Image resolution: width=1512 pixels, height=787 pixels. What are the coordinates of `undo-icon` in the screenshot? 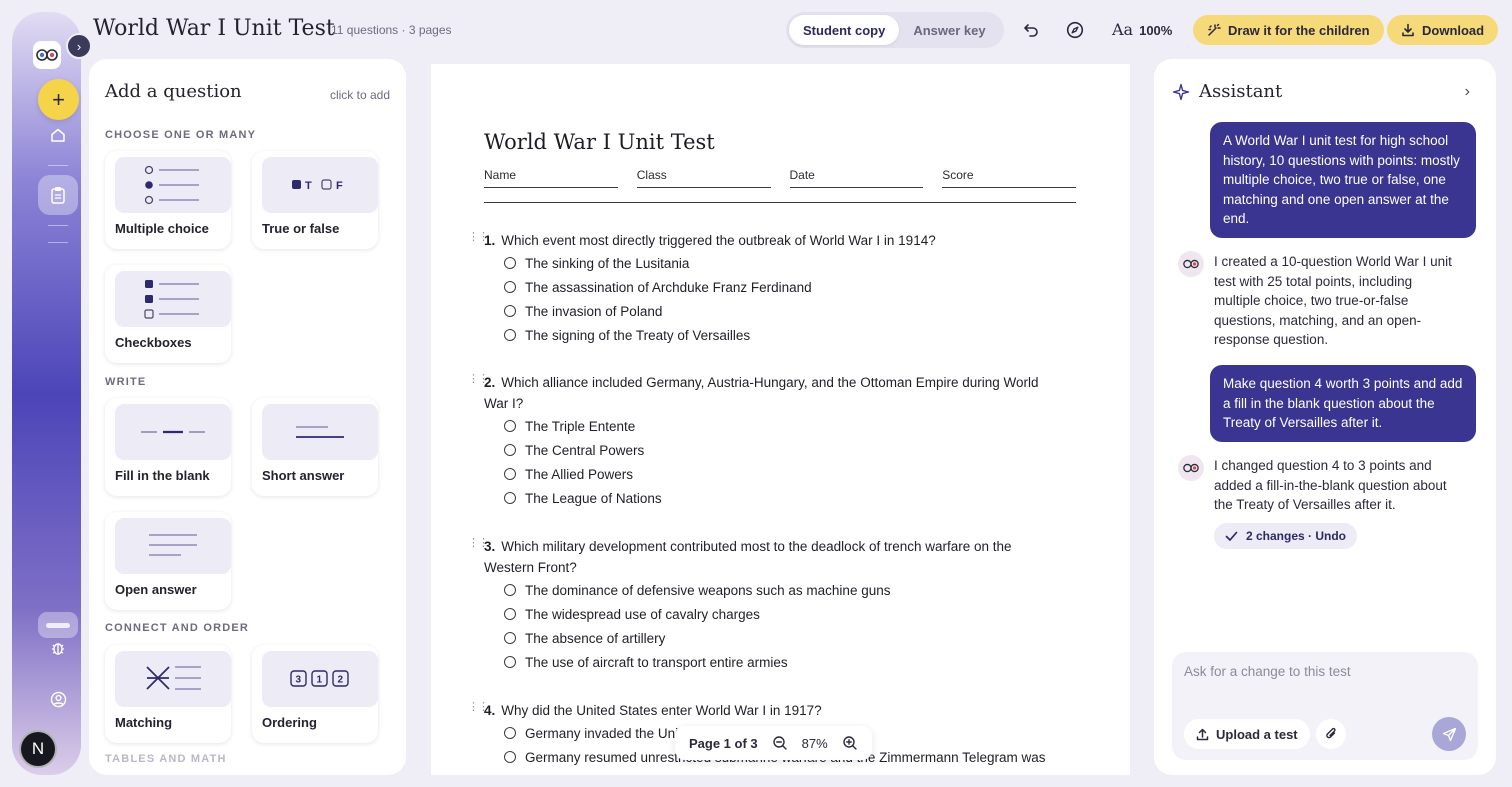 It's located at (1031, 30).